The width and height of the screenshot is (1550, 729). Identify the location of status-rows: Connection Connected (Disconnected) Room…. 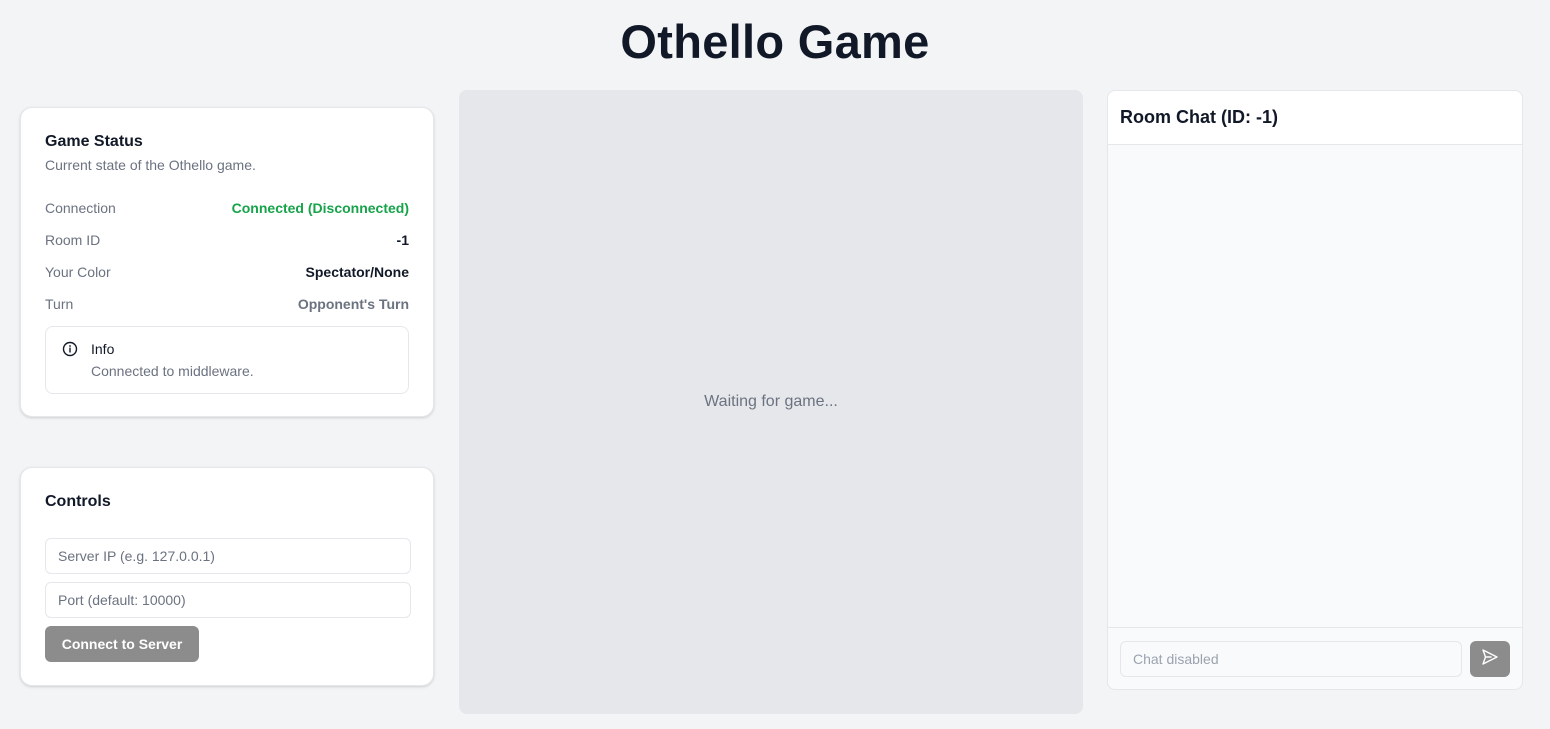
(227, 256).